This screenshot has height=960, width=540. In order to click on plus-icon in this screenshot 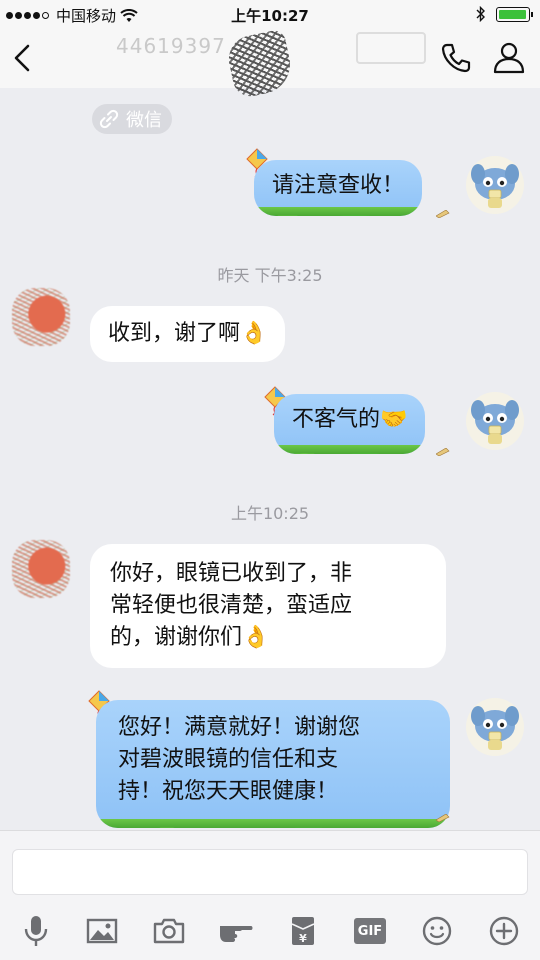, I will do `click(504, 931)`.